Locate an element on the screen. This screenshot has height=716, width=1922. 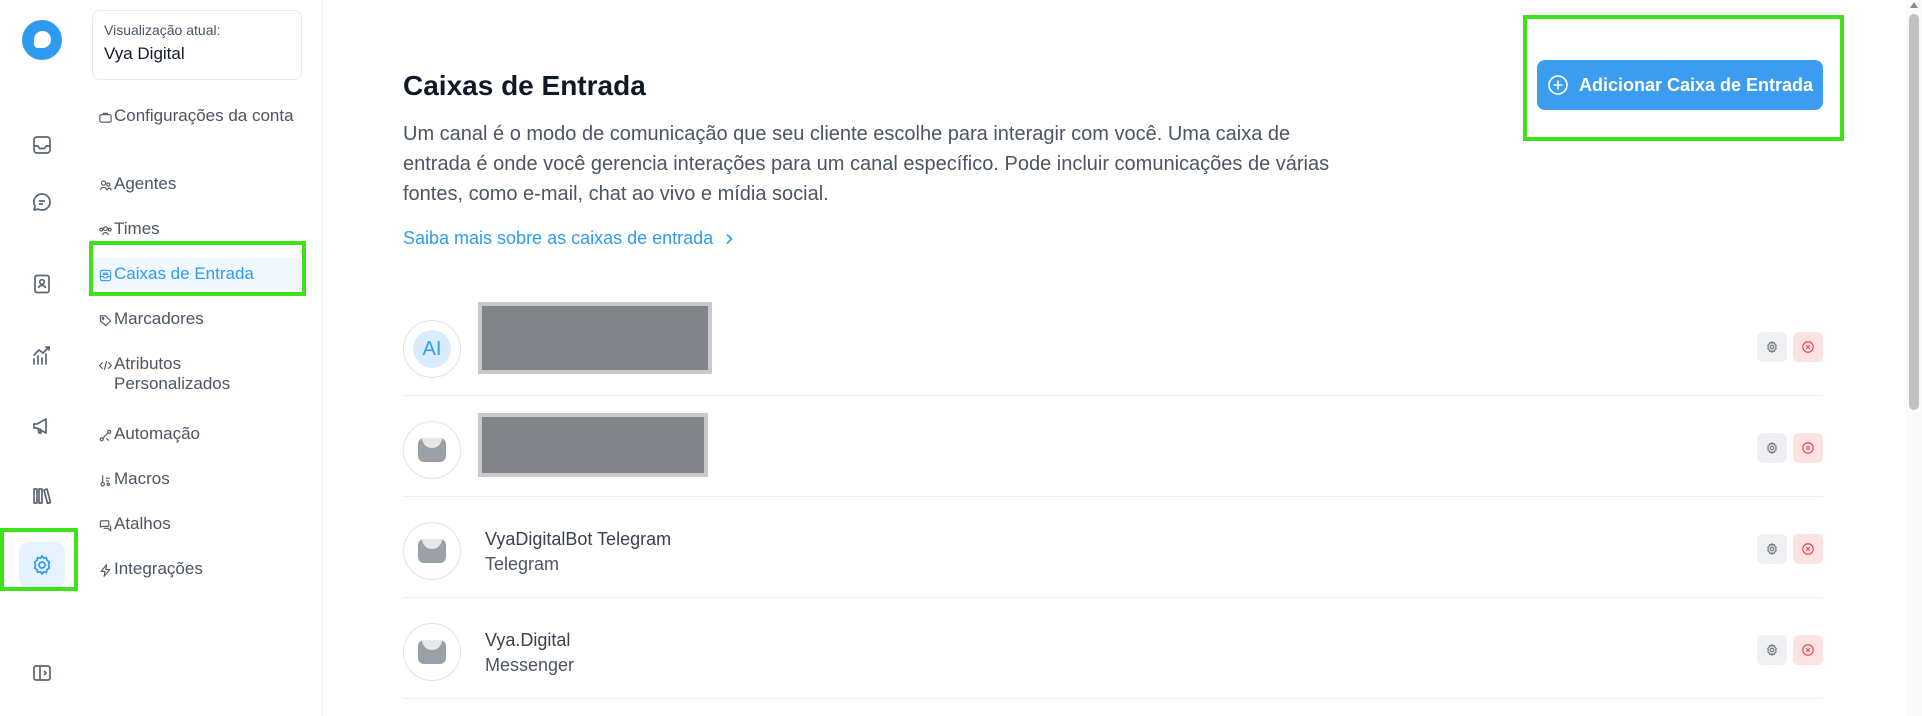
inbox-row: Vya.Digital Messenger is located at coordinates (1113, 648).